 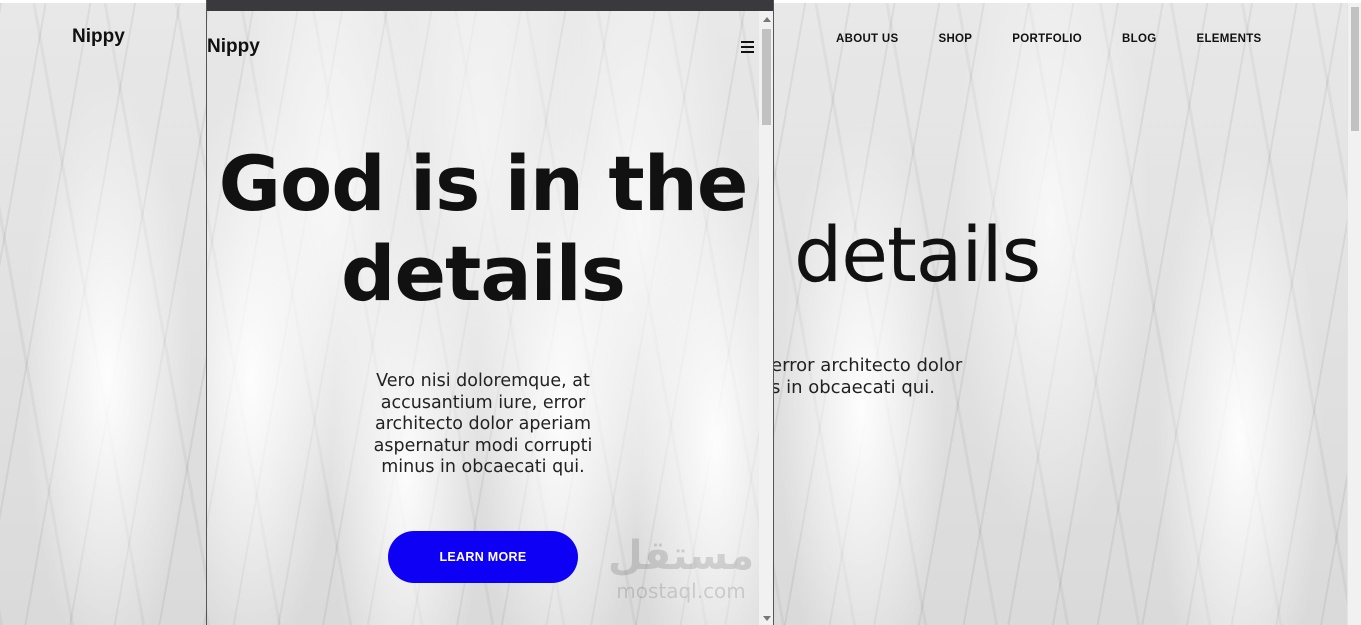 What do you see at coordinates (955, 39) in the screenshot?
I see `nav-item-shop: SHOP` at bounding box center [955, 39].